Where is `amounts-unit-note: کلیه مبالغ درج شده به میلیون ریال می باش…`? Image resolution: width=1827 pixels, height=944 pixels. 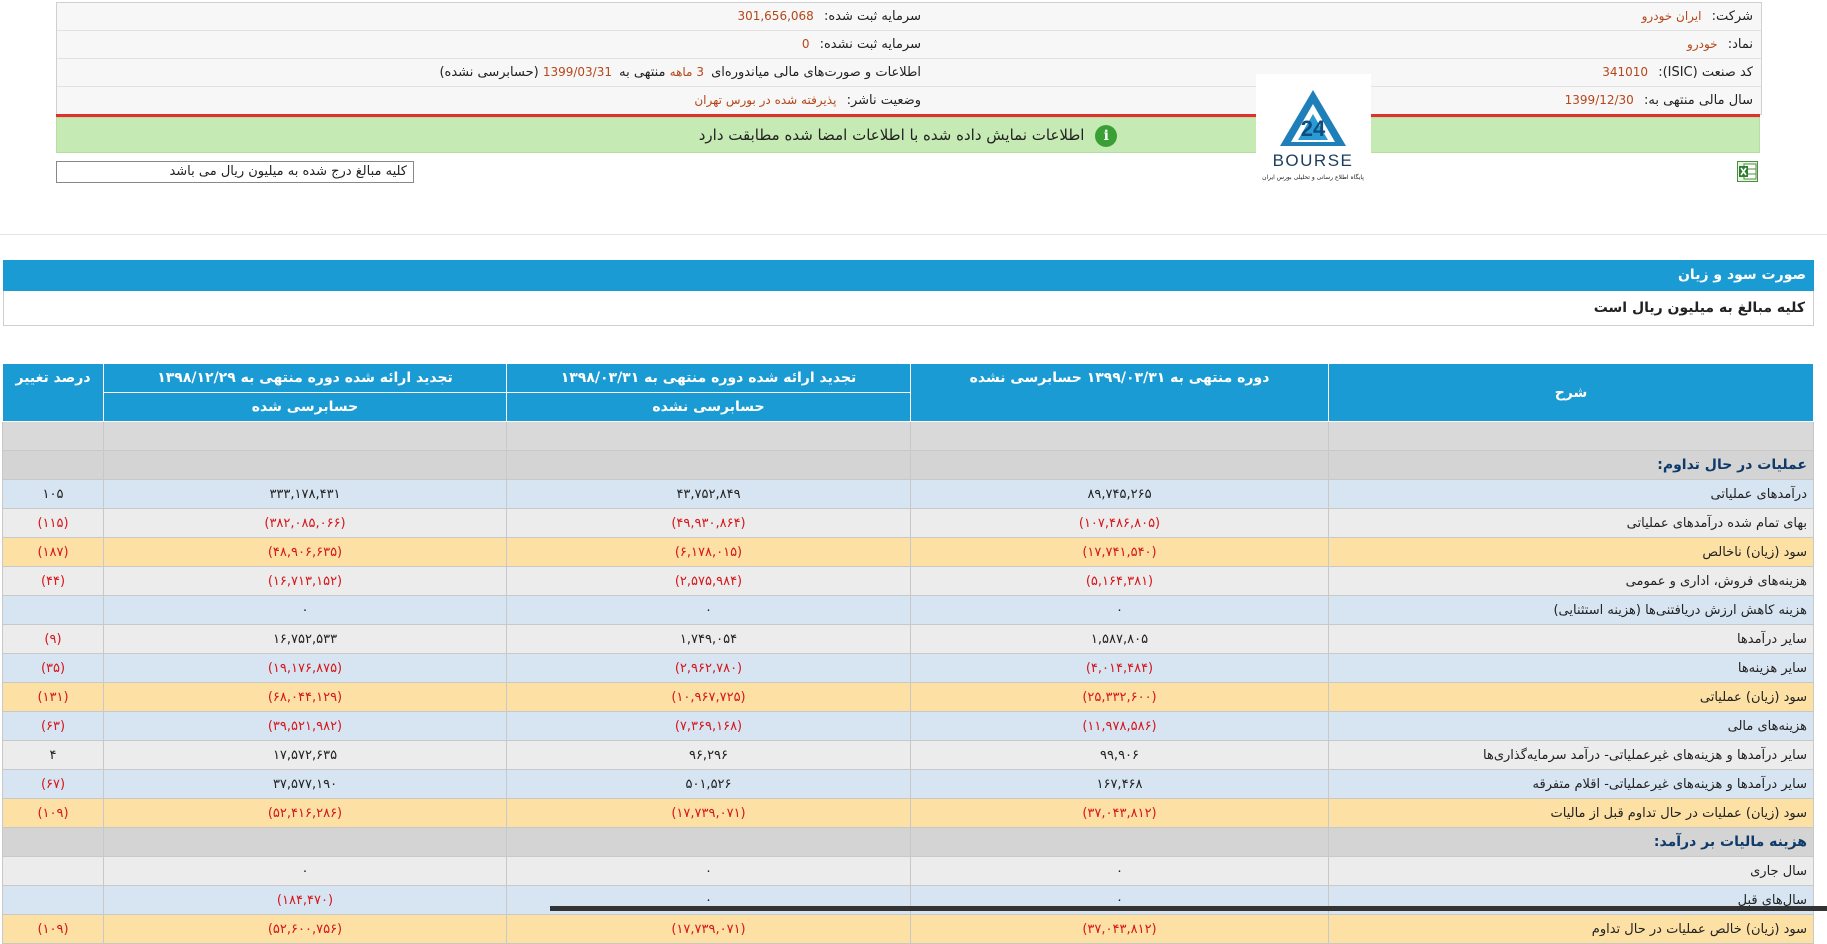 amounts-unit-note: کلیه مبالغ درج شده به میلیون ریال می باش… is located at coordinates (235, 172).